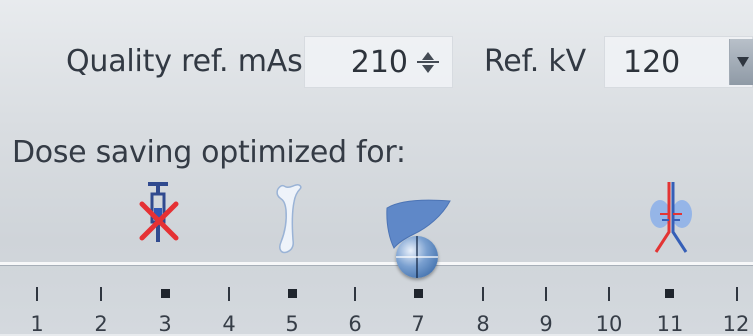 The width and height of the screenshot is (753, 336). Describe the element at coordinates (546, 324) in the screenshot. I see `tick-label-9: 9` at that location.